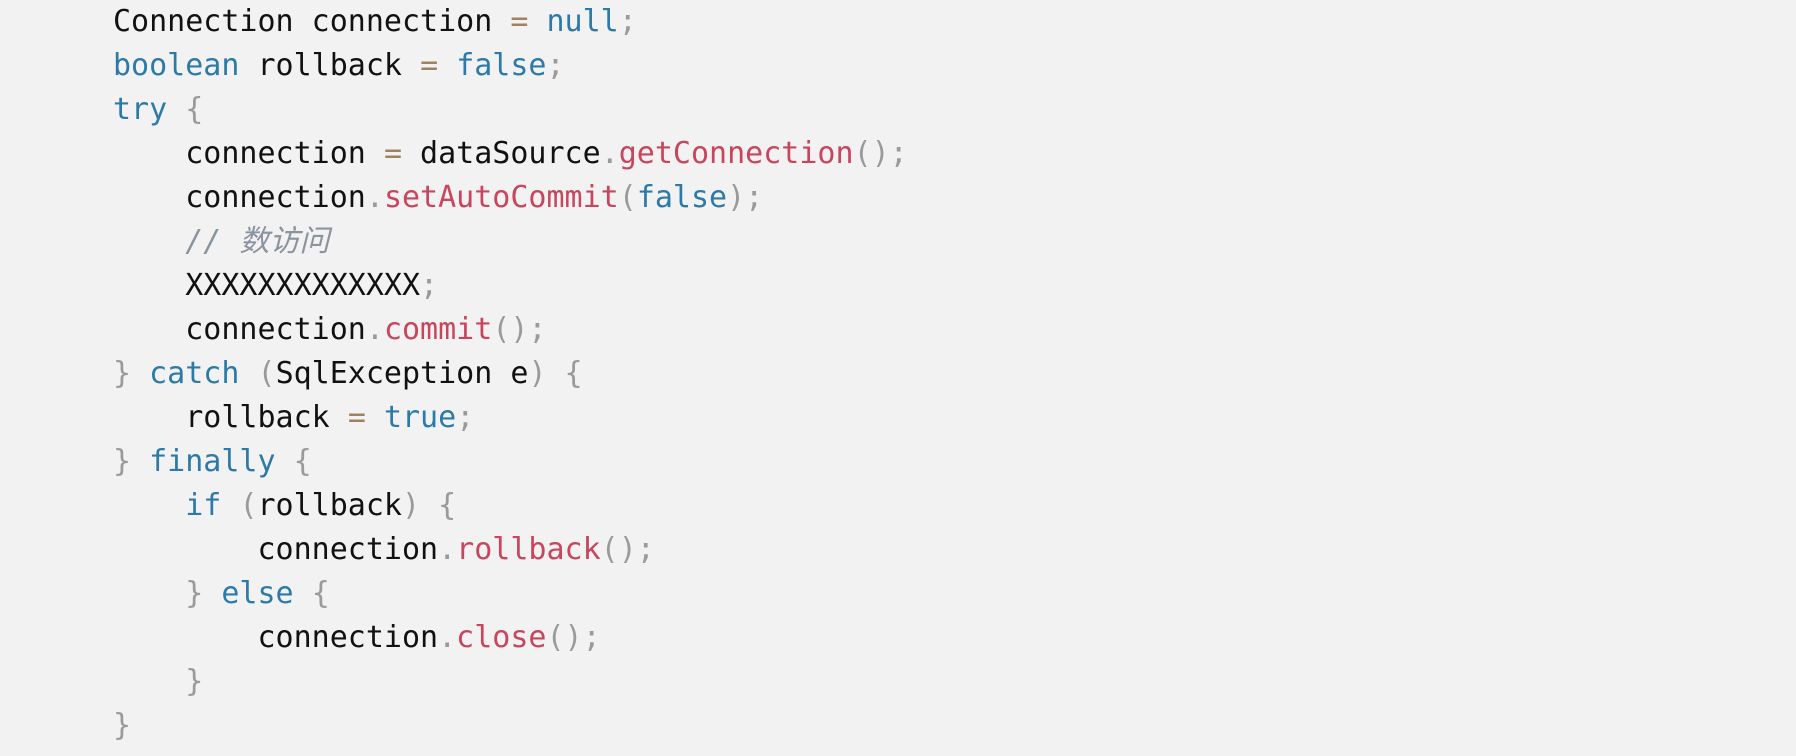  What do you see at coordinates (898, 286) in the screenshot?
I see `code-line: XXXXXXXXXXXXX;` at bounding box center [898, 286].